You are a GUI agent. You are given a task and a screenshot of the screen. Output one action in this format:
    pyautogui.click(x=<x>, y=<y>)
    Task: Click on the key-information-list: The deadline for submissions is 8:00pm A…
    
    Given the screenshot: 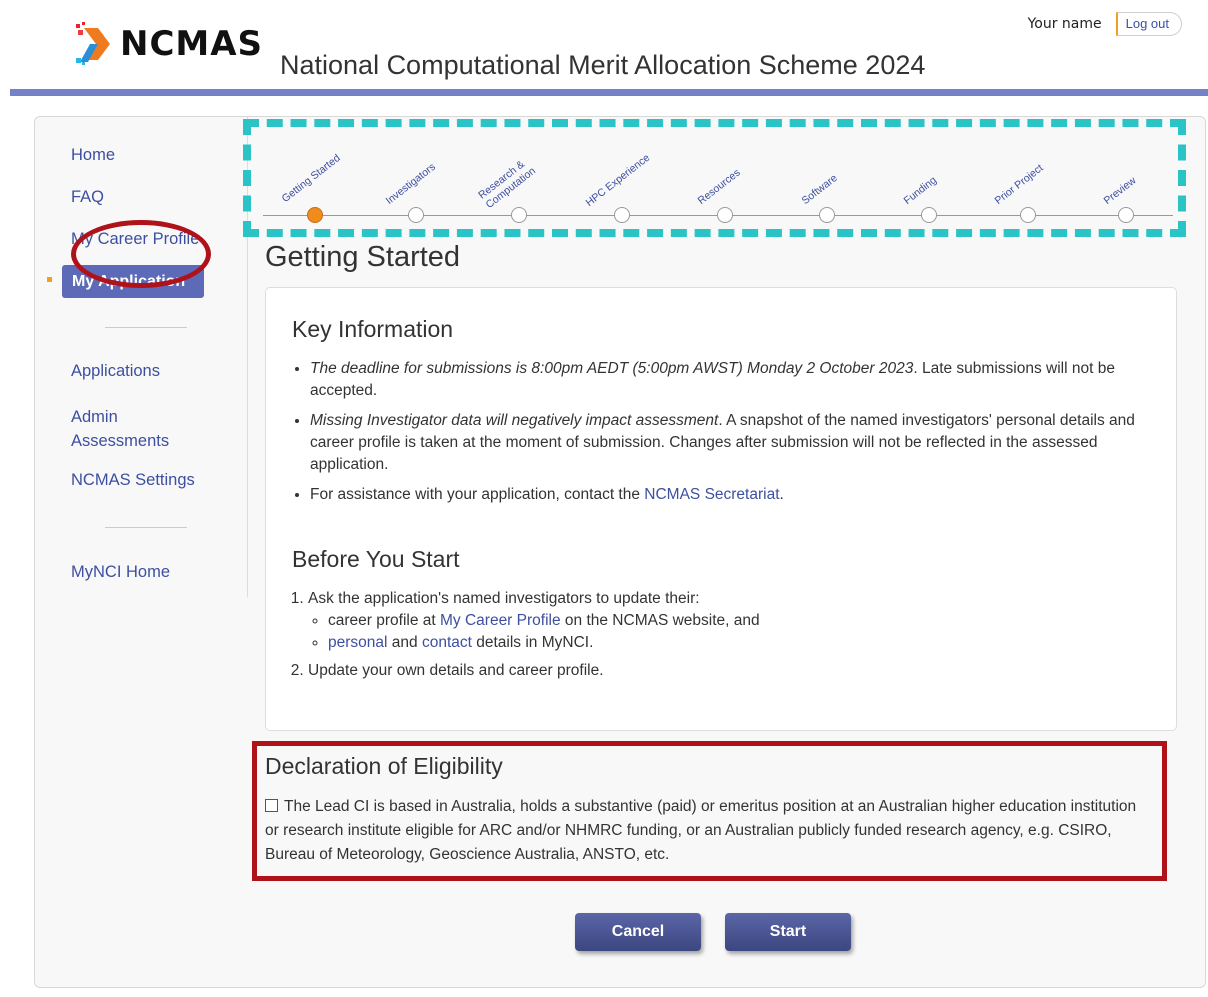 What is the action you would take?
    pyautogui.click(x=725, y=436)
    